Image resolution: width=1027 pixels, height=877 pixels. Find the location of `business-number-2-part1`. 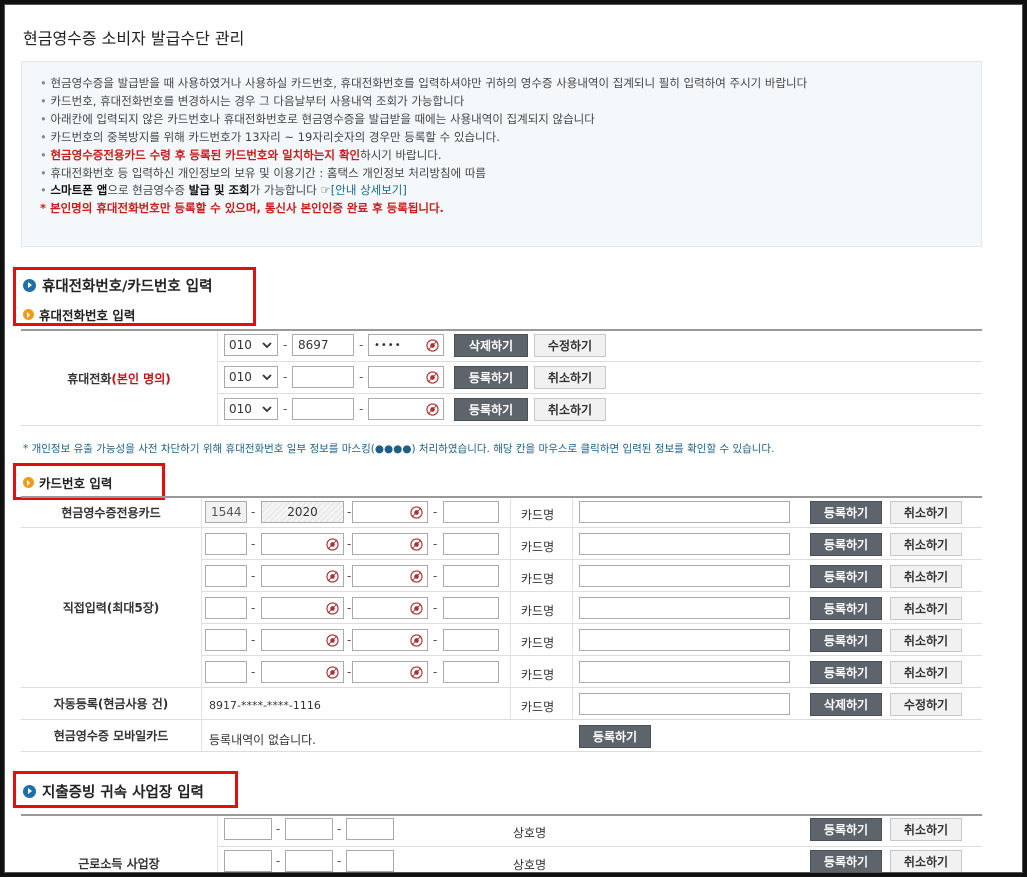

business-number-2-part1 is located at coordinates (248, 861).